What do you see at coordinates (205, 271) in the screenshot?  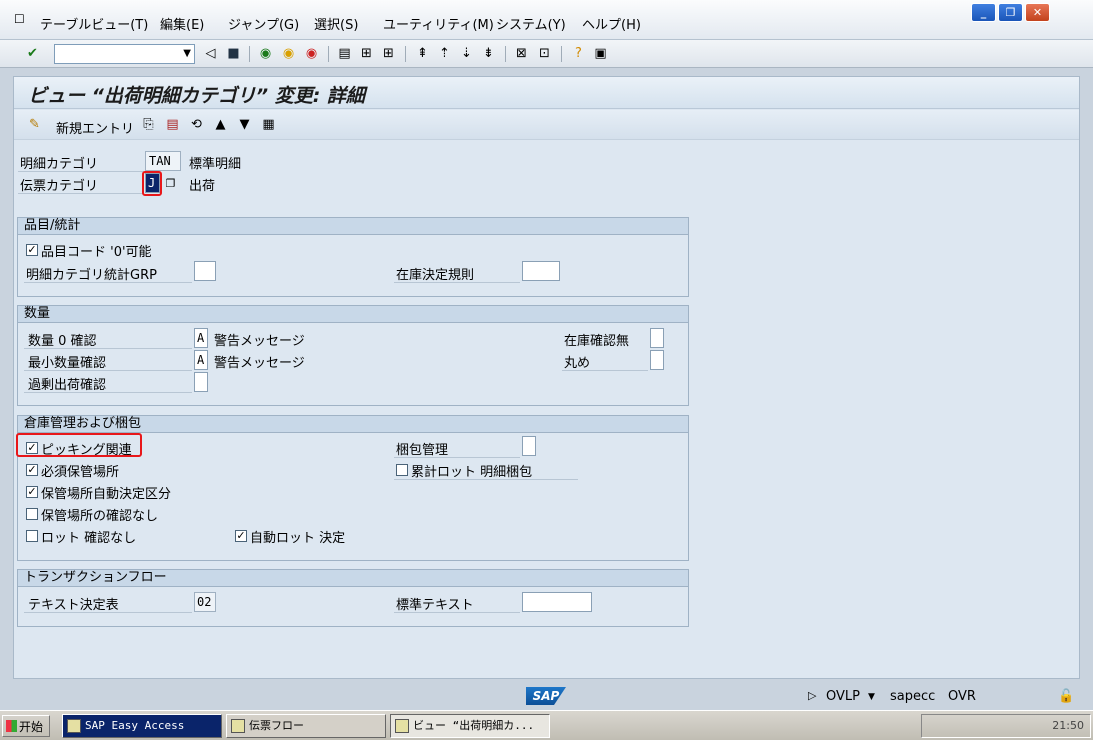 I see `stat-grp-field` at bounding box center [205, 271].